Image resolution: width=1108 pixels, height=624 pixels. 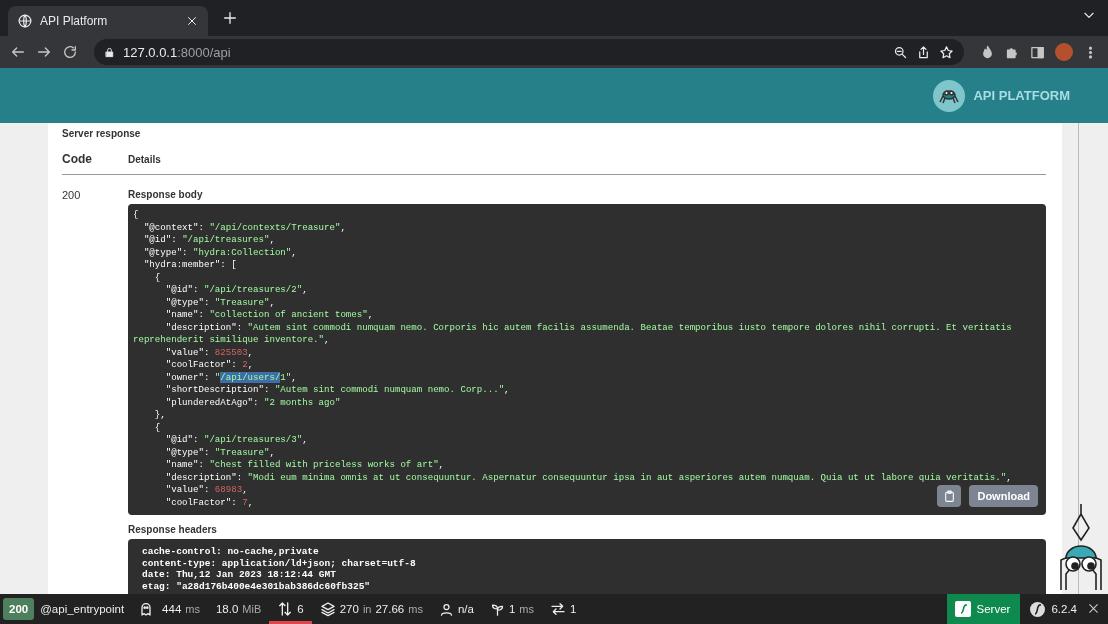 I want to click on code-line: "@id": "/api/treasures",, so click(x=208, y=240).